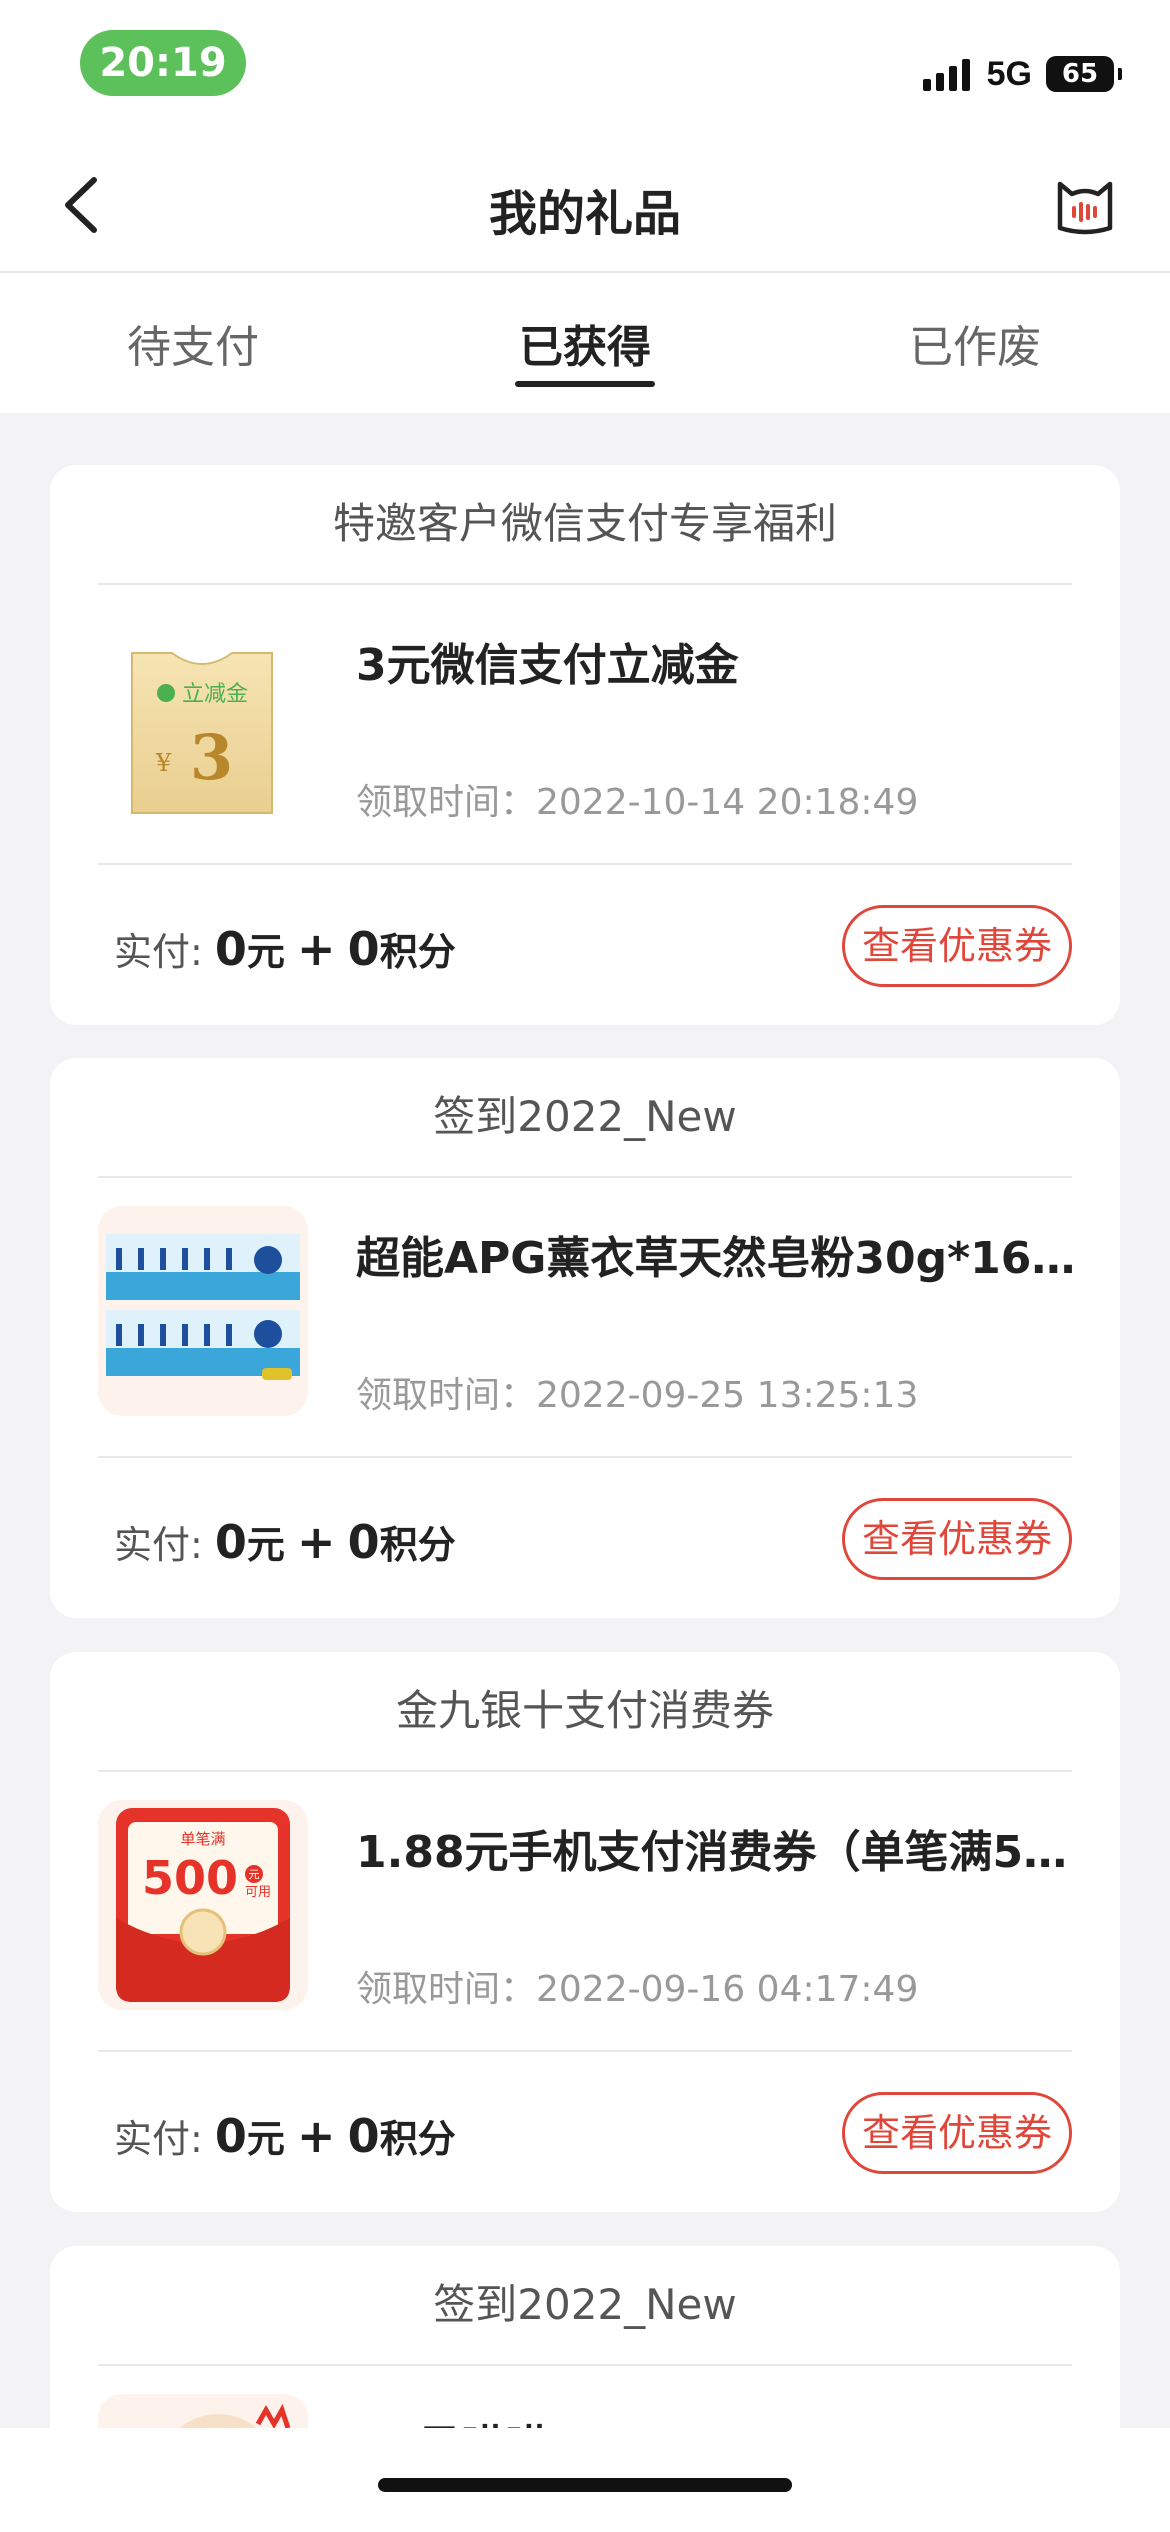 Image resolution: width=1170 pixels, height=2532 pixels. I want to click on tab-bar: 待支付 已获得 已作废, so click(585, 343).